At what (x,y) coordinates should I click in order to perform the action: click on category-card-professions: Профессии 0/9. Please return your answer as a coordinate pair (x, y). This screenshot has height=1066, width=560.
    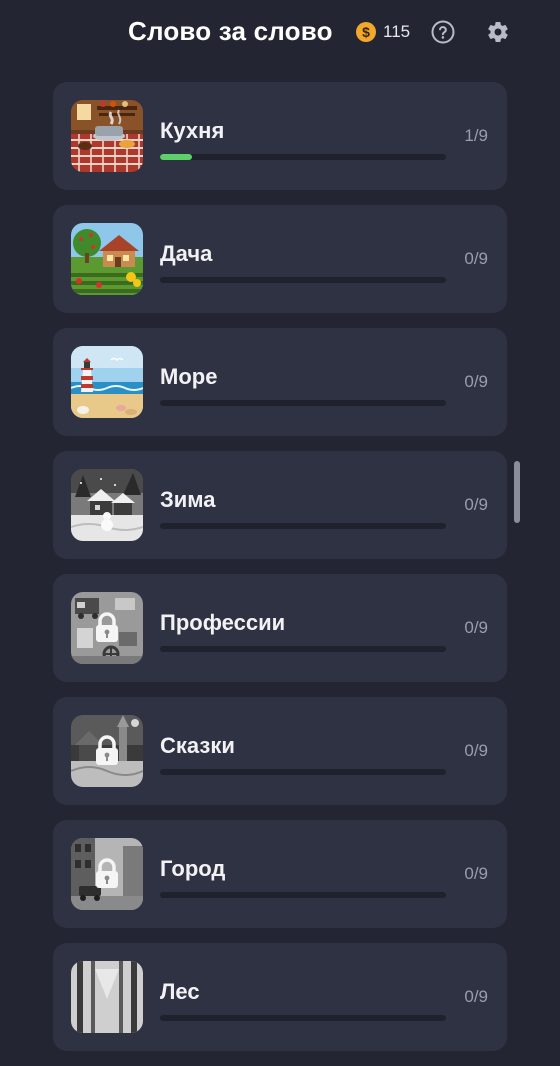
    Looking at the image, I should click on (280, 628).